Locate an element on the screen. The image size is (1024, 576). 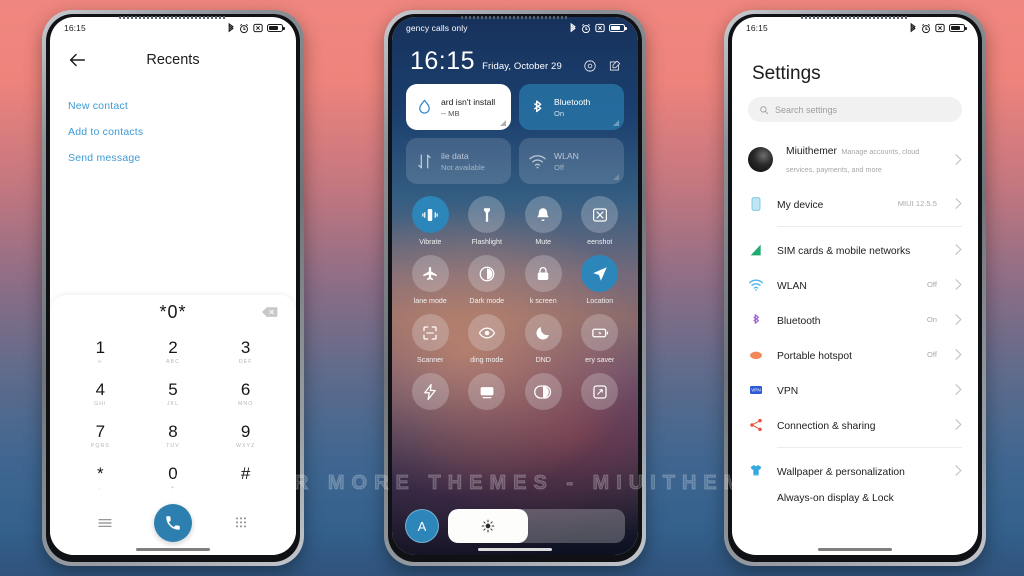
key-3: 3 DEF is located at coordinates (245, 352).